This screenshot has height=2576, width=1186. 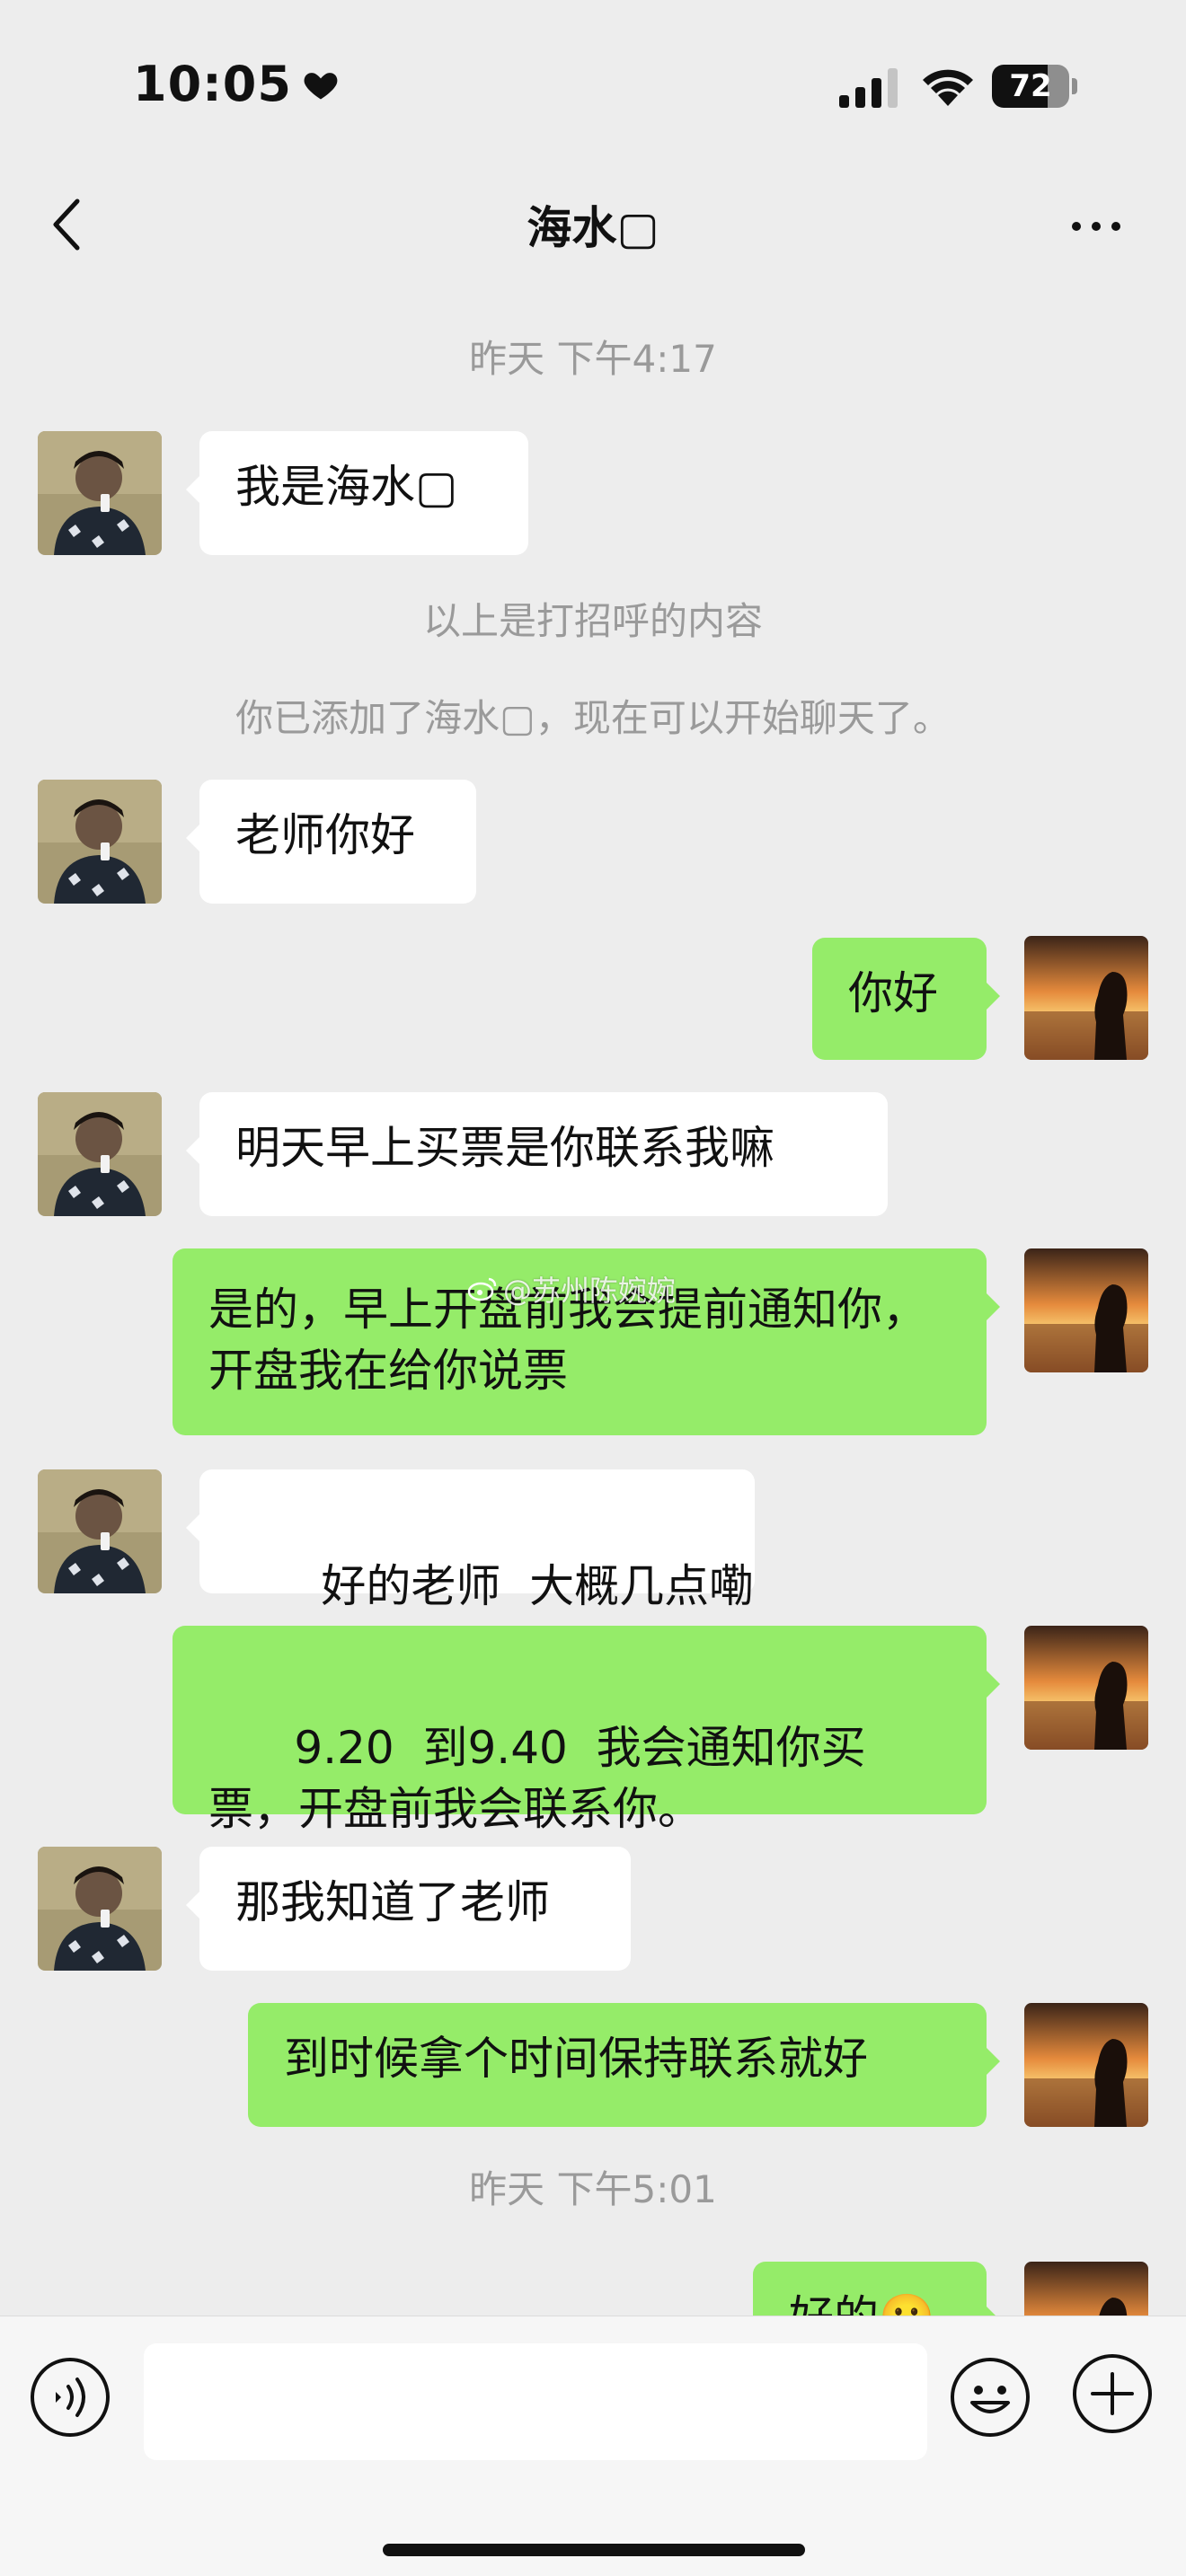 What do you see at coordinates (538, 1586) in the screenshot?
I see `message-text: 好的老师 大概几点嘞` at bounding box center [538, 1586].